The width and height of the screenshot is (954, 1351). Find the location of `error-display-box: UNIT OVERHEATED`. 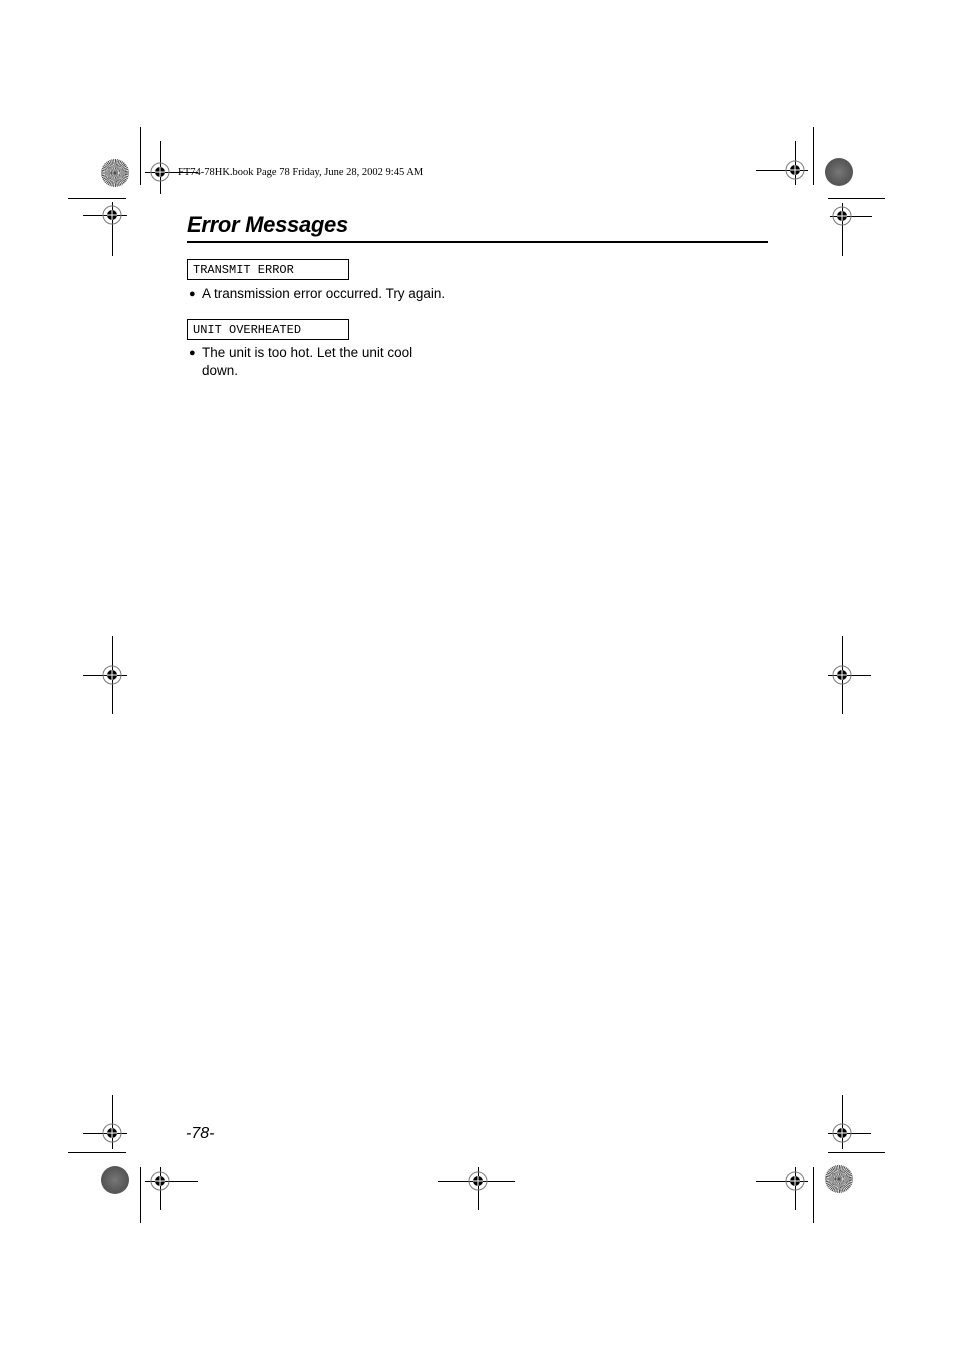

error-display-box: UNIT OVERHEATED is located at coordinates (268, 329).